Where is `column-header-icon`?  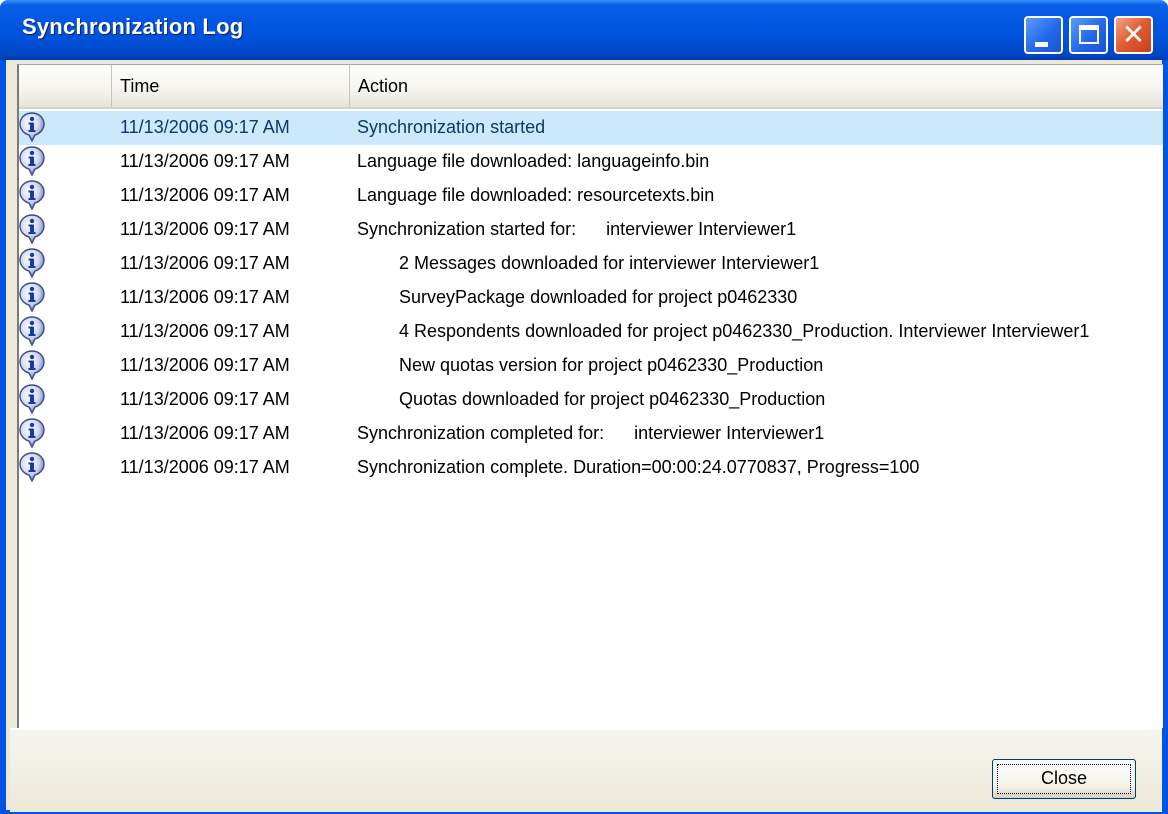
column-header-icon is located at coordinates (65, 86).